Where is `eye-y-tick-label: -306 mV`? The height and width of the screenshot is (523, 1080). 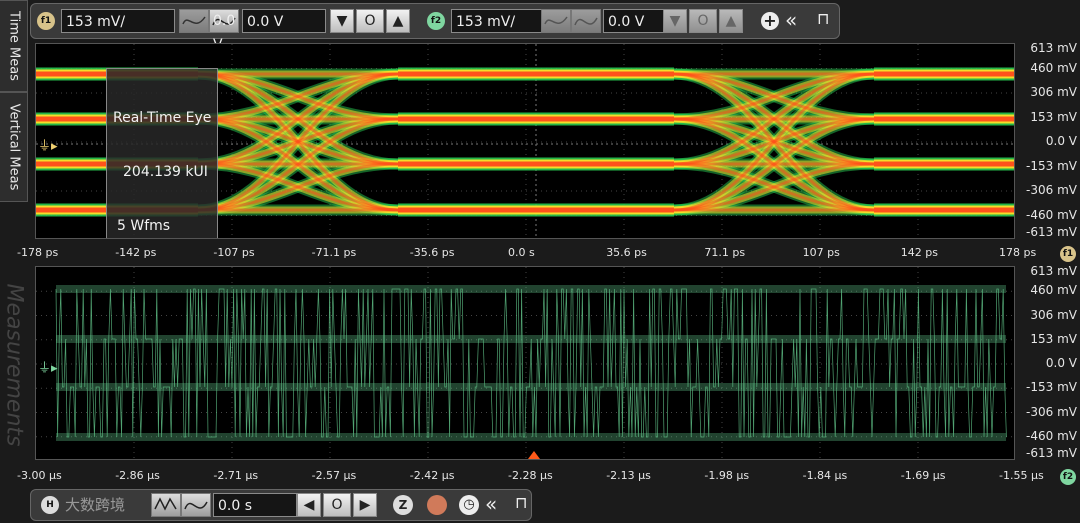 eye-y-tick-label: -306 mV is located at coordinates (1051, 190).